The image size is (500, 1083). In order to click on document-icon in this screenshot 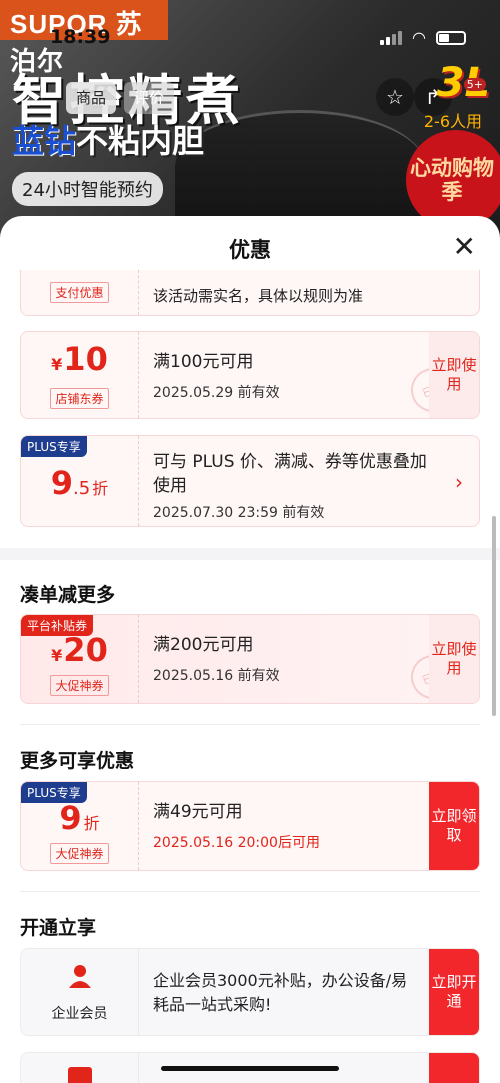, I will do `click(79, 1075)`.